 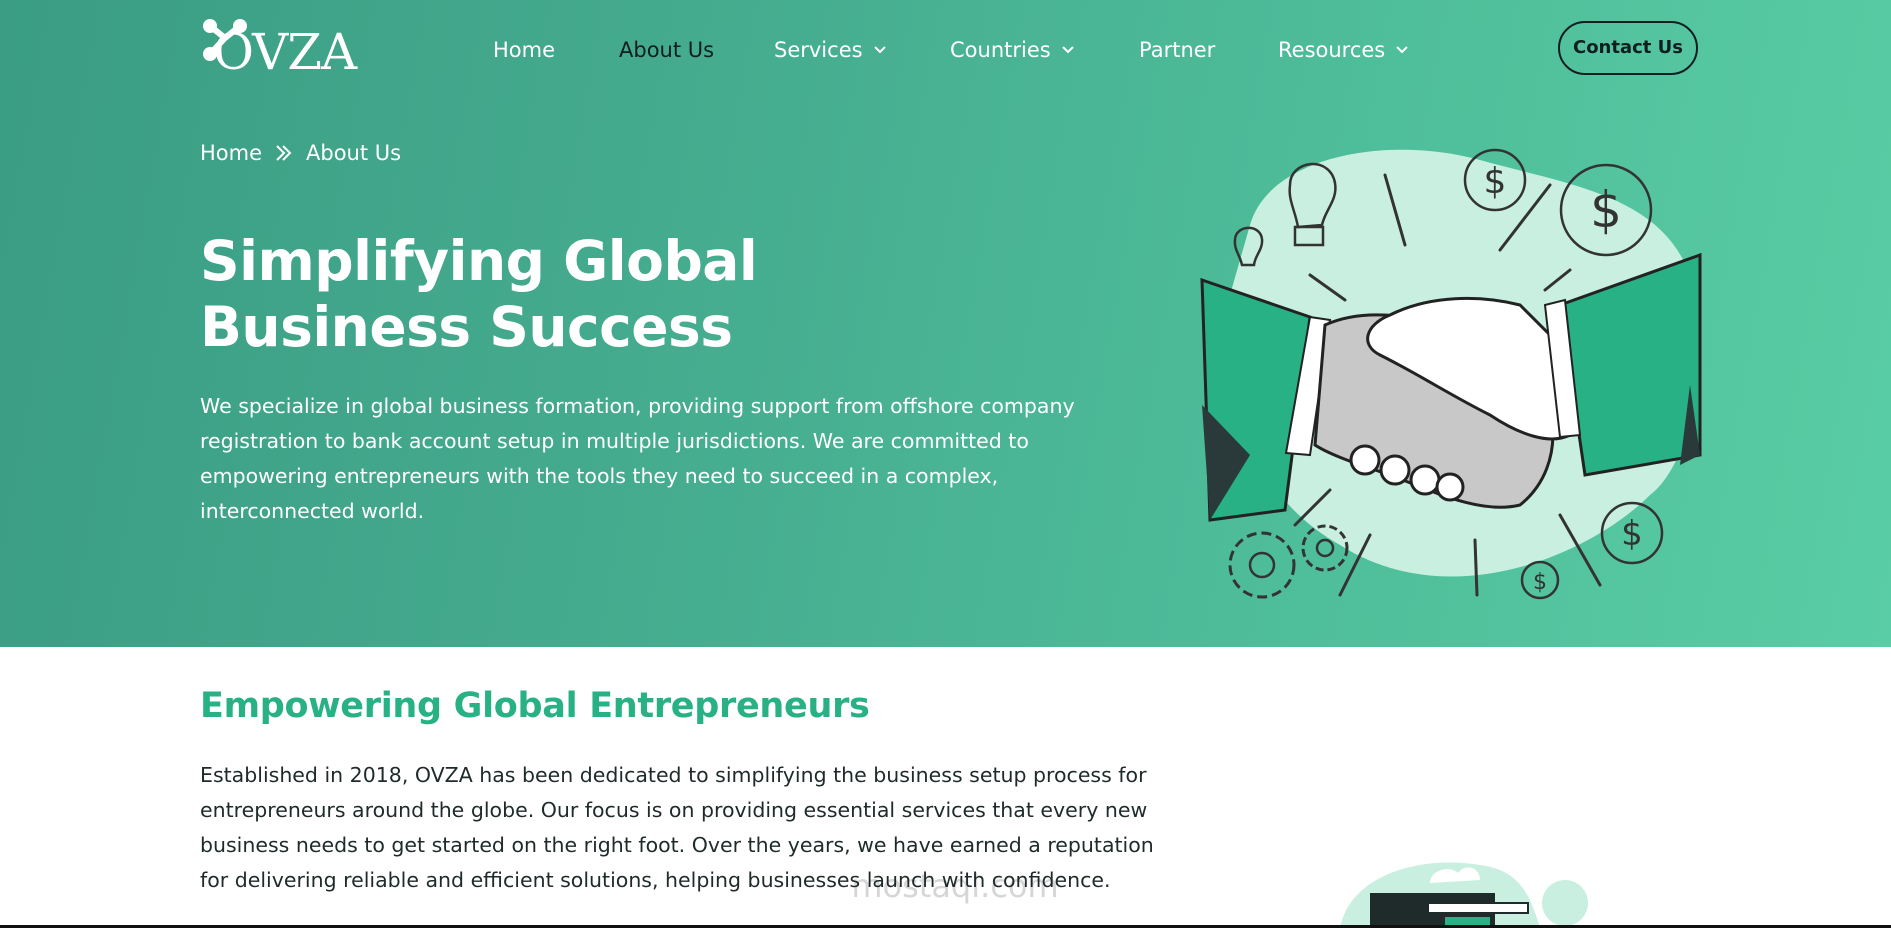 What do you see at coordinates (354, 153) in the screenshot?
I see `breadcrumb-current: About Us` at bounding box center [354, 153].